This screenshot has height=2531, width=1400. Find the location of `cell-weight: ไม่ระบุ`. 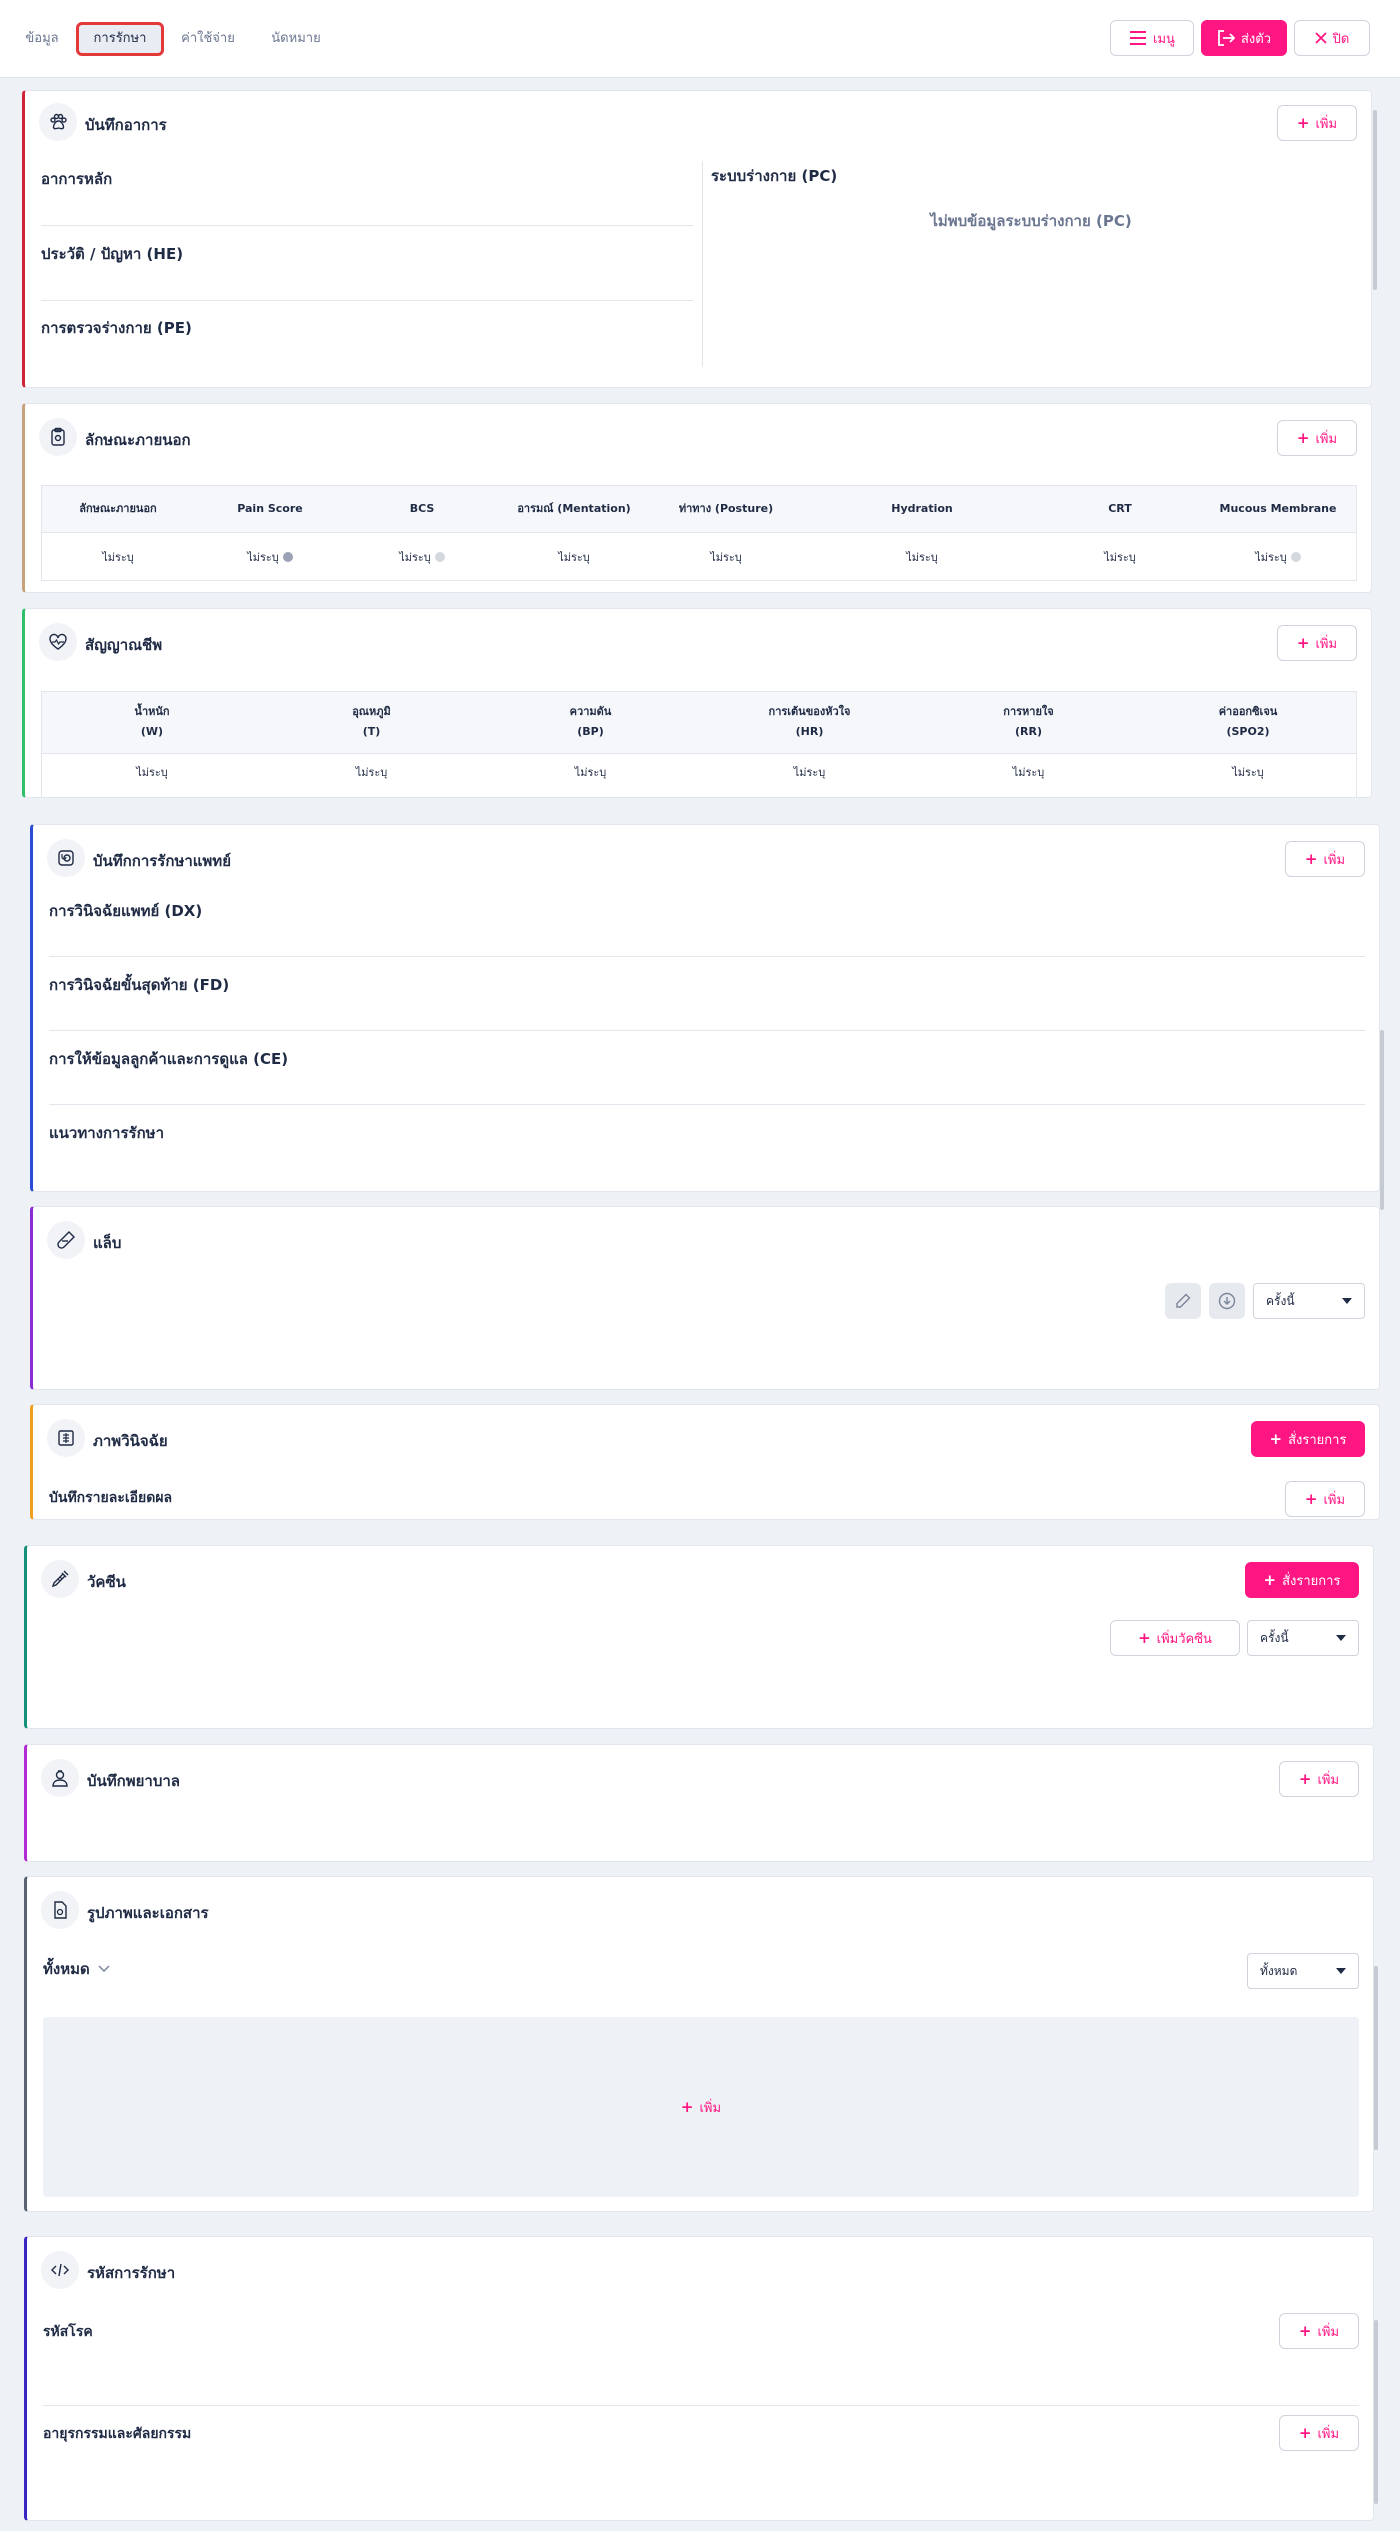

cell-weight: ไม่ระบุ is located at coordinates (152, 772).